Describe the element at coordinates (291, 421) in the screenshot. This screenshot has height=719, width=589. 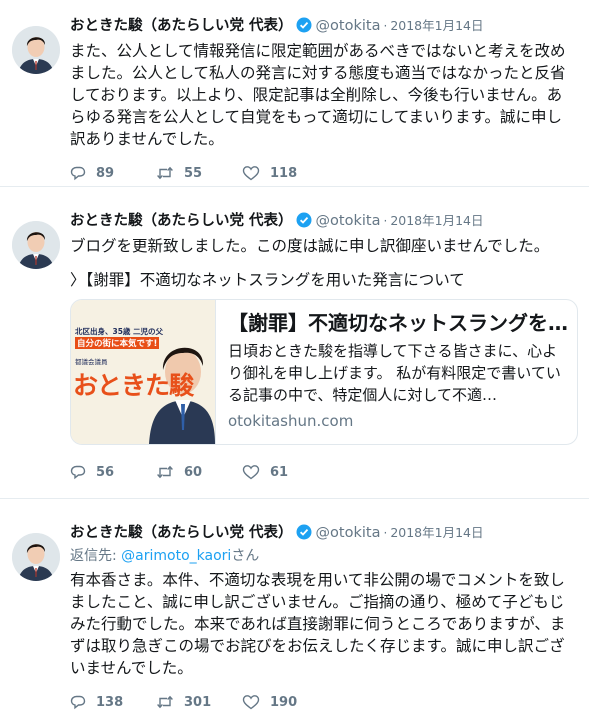
I see `card-domain: otokitashun.com` at that location.